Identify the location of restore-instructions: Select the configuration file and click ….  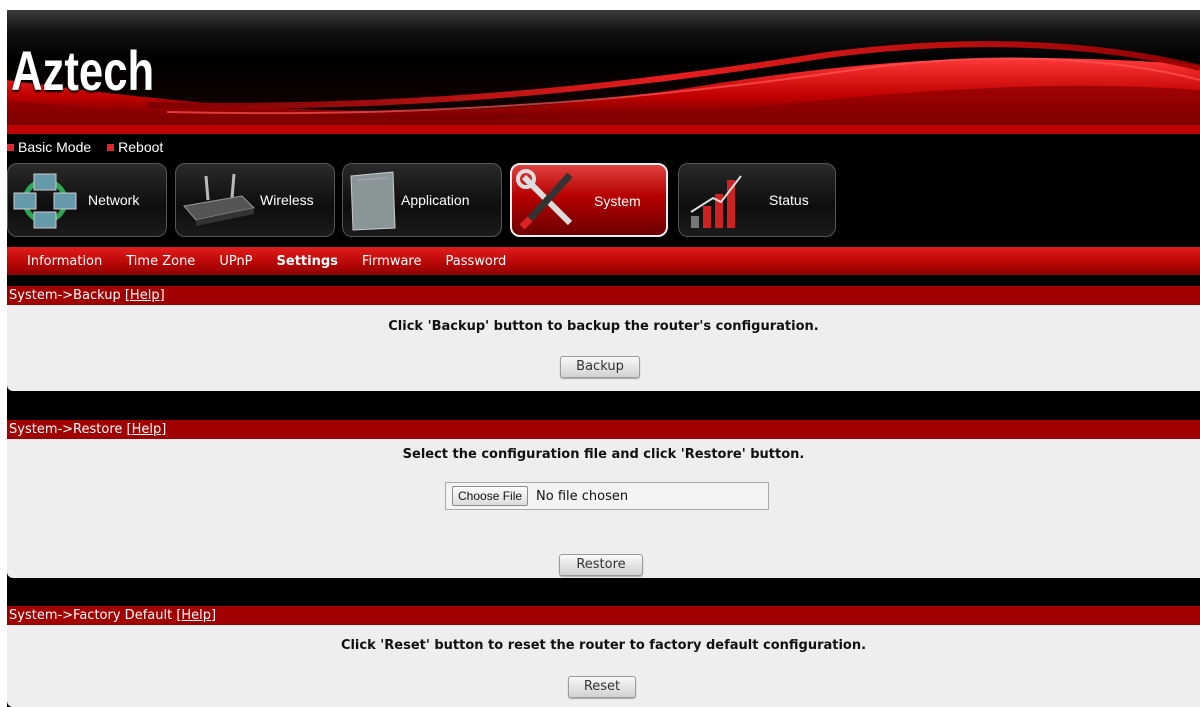
(603, 454).